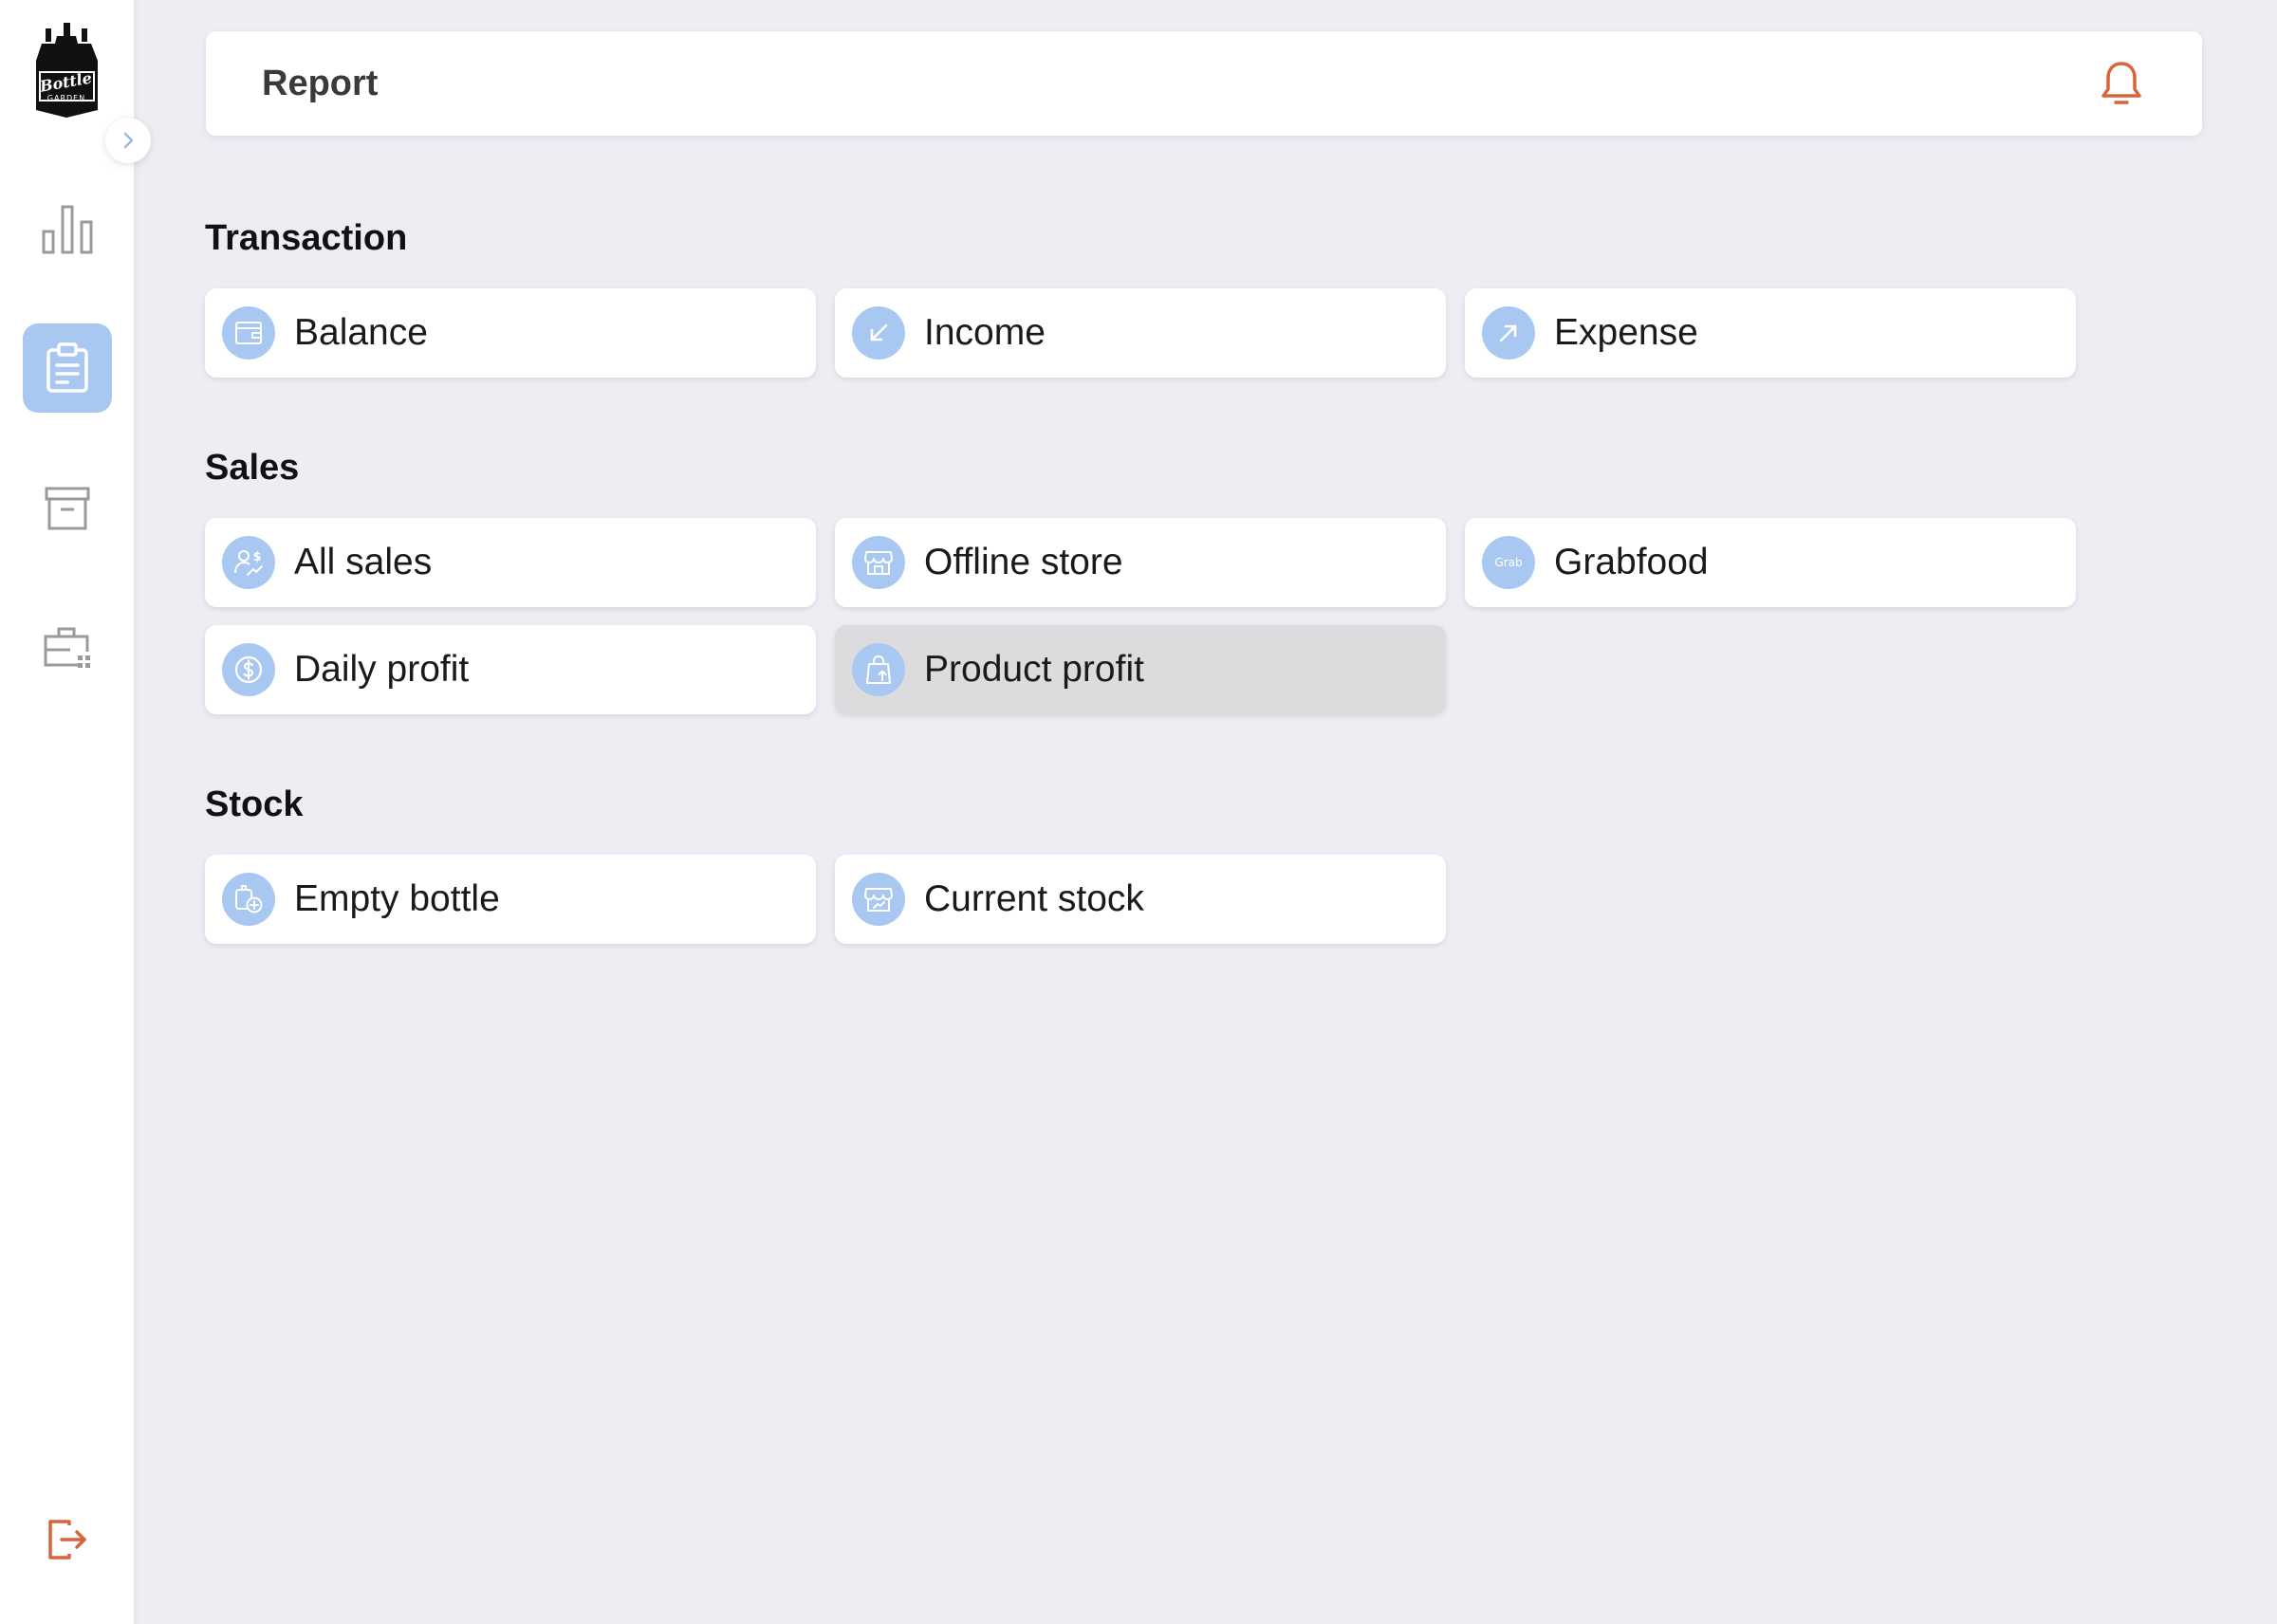  What do you see at coordinates (363, 562) in the screenshot?
I see `report-card-label: All sales` at bounding box center [363, 562].